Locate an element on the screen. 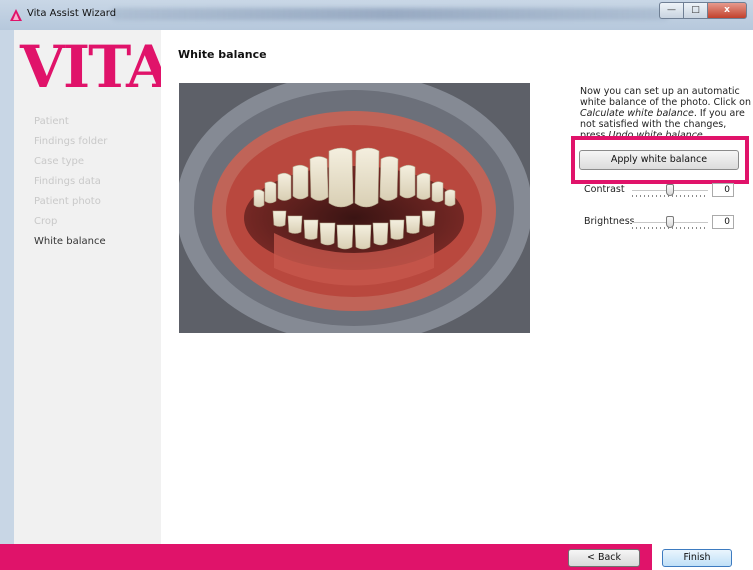  contrast-row: Contrast 0 is located at coordinates (666, 191).